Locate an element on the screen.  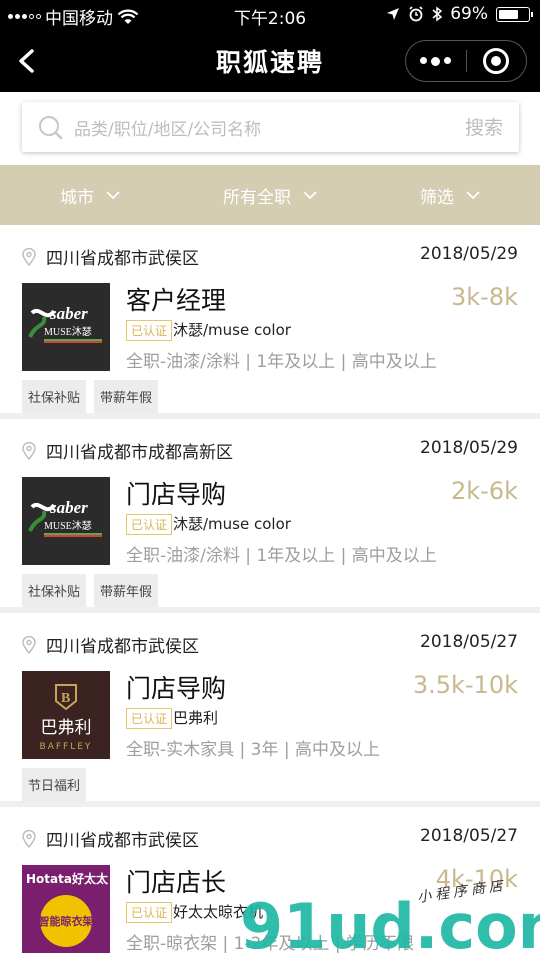
svg-text: 91ud.com is located at coordinates (390, 925).